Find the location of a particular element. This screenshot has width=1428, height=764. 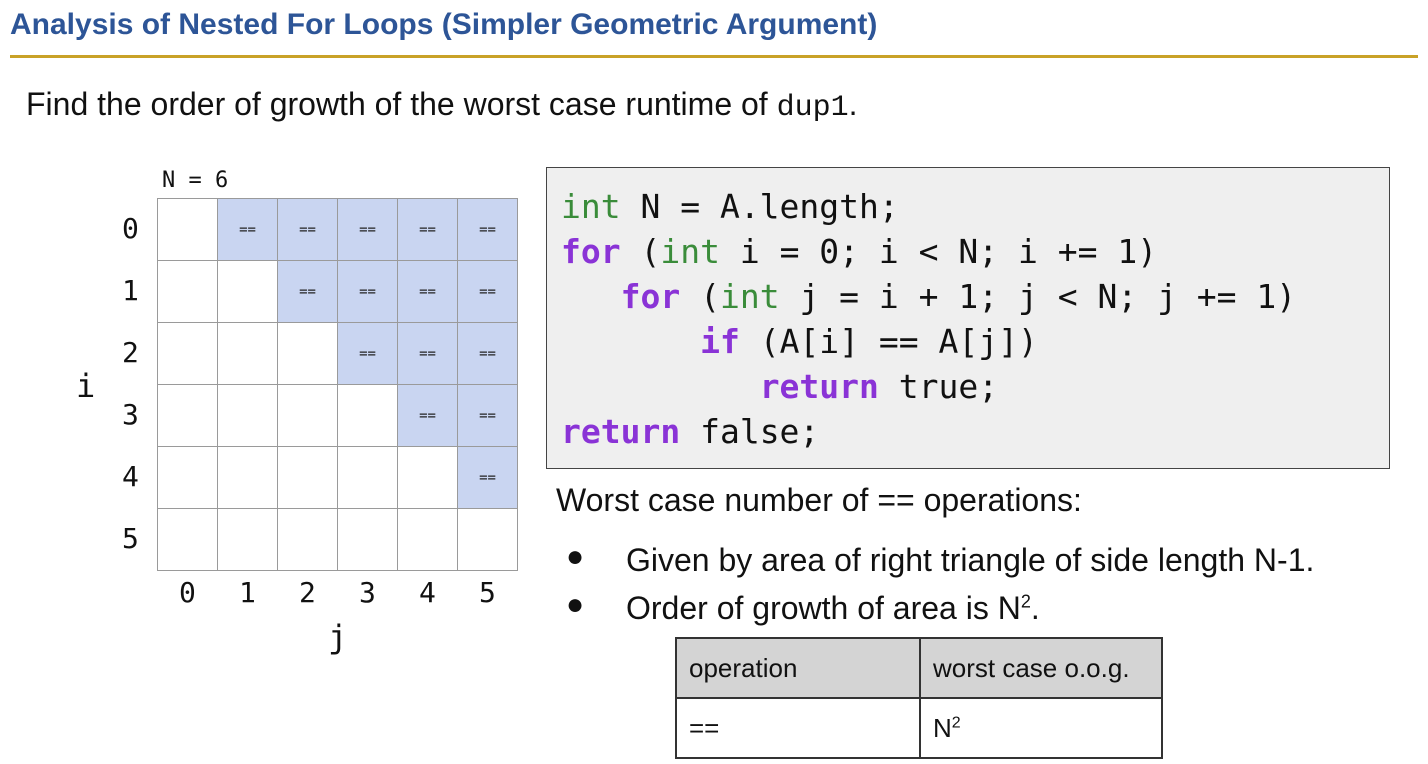

bullet-text: Order of growth of area is N2. is located at coordinates (833, 608).